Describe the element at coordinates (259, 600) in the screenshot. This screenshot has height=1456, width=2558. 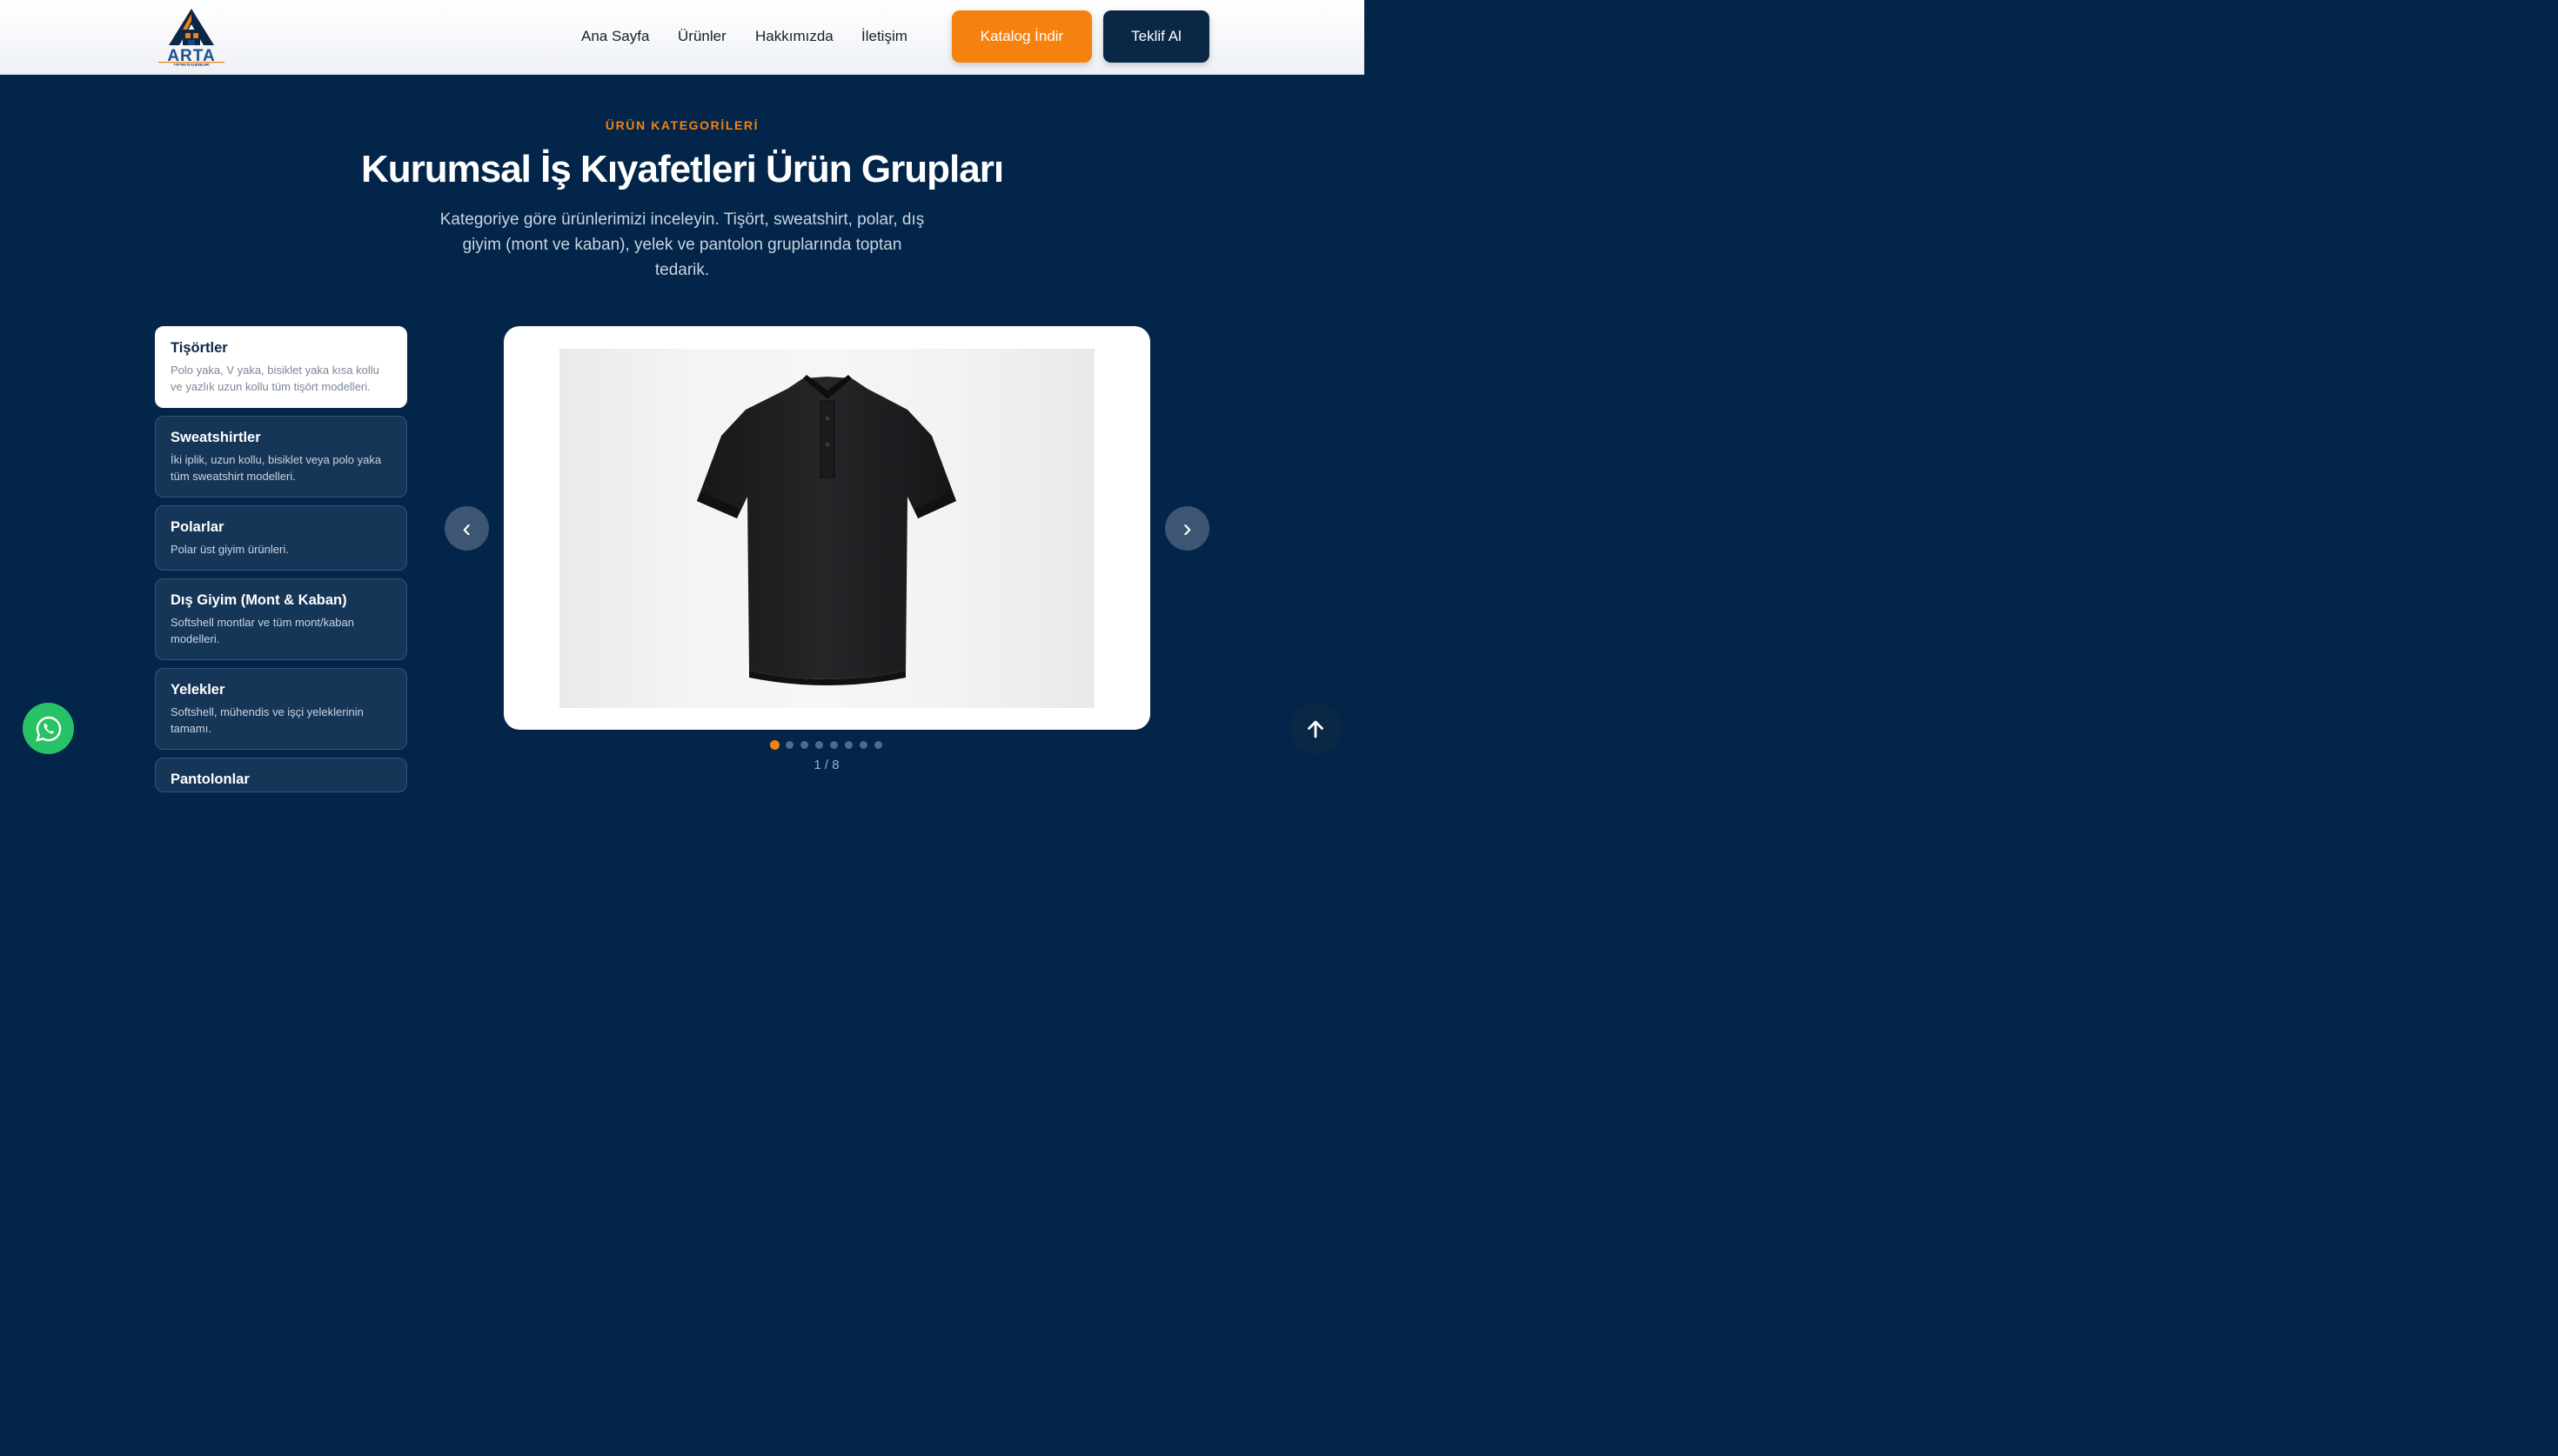
I see `category-name: Dış Giyim (Mont & Kaban)` at that location.